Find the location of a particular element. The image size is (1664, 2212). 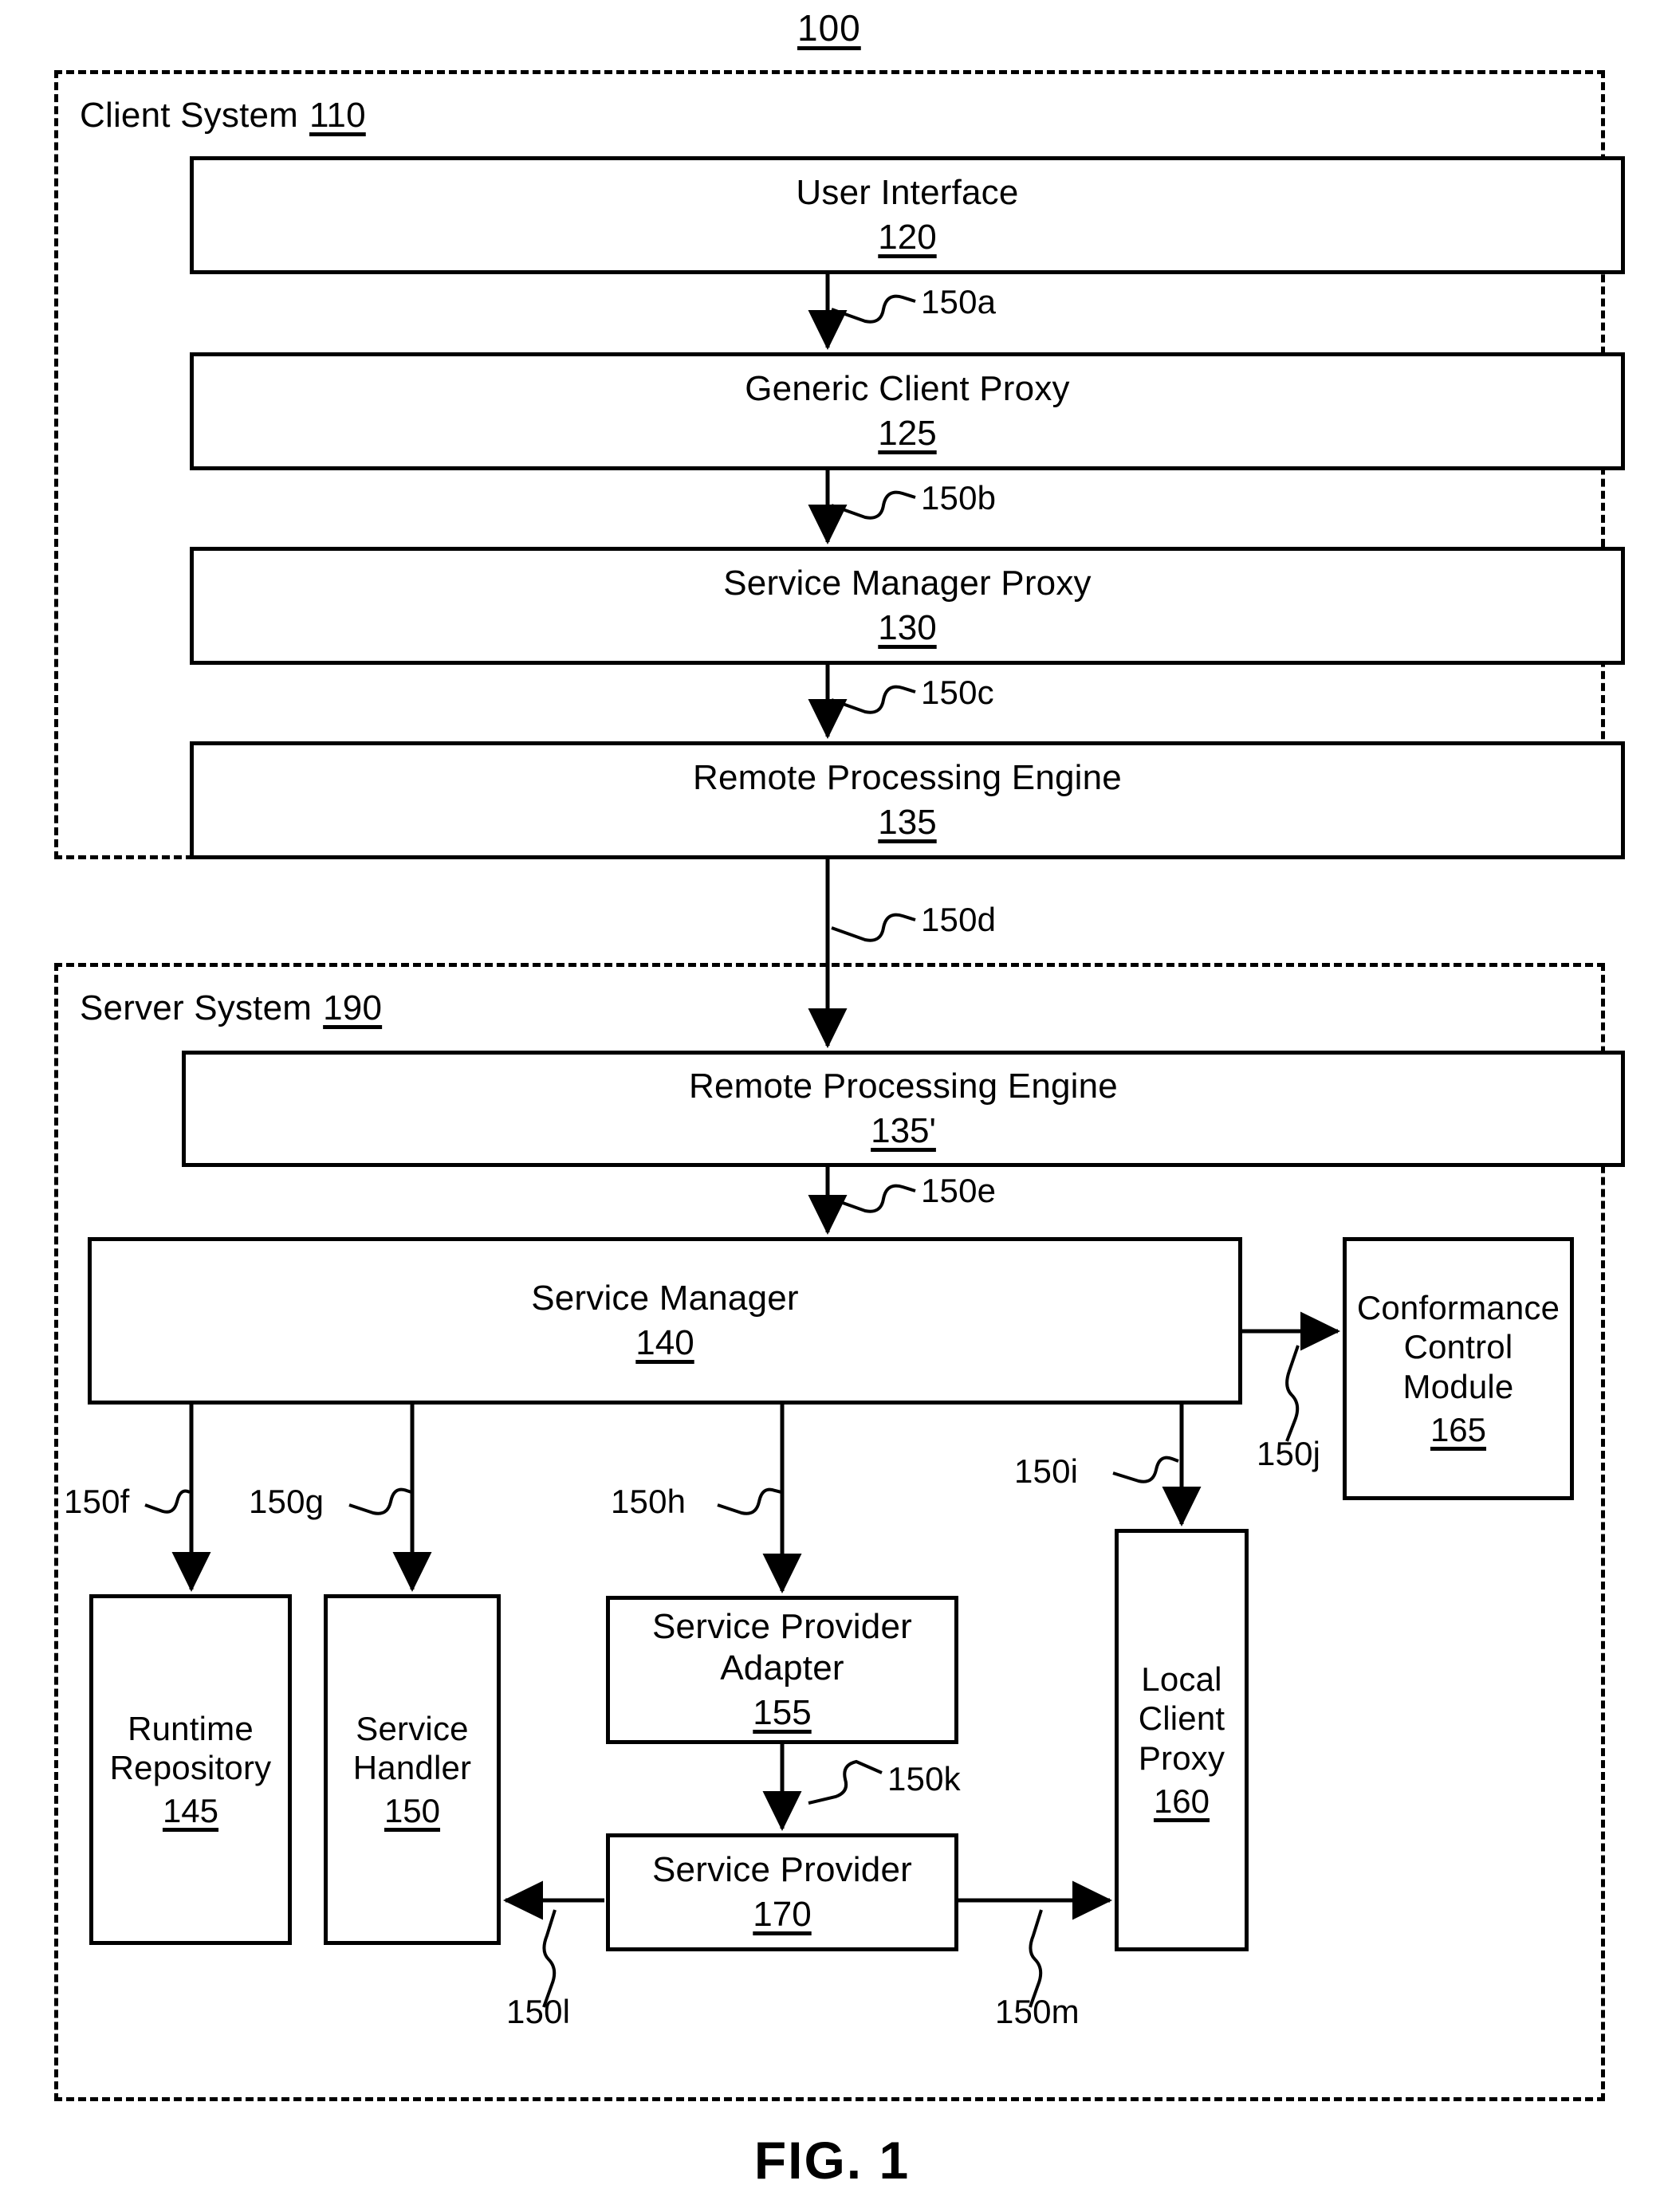

connector-label-150a: 150a is located at coordinates (959, 301).